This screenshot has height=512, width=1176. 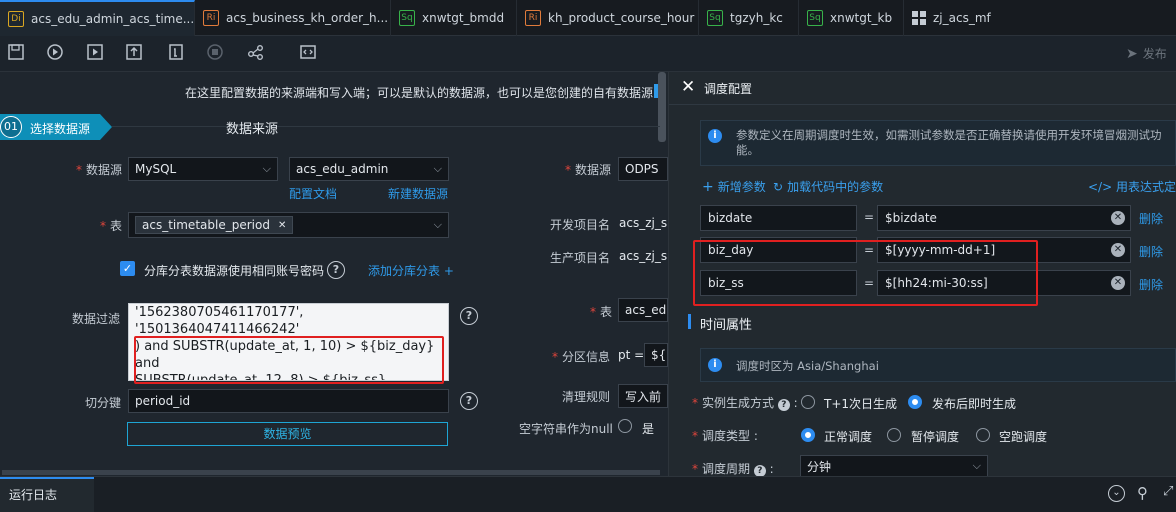 I want to click on filter-label: 数据过滤, so click(x=96, y=319).